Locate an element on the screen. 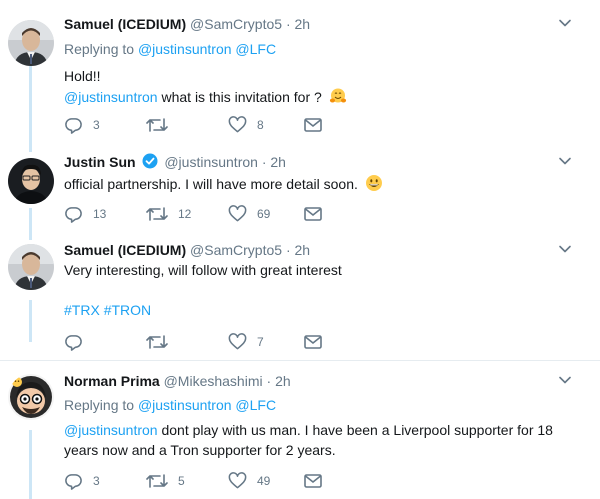 The image size is (600, 499). reply-count: 13 is located at coordinates (100, 214).